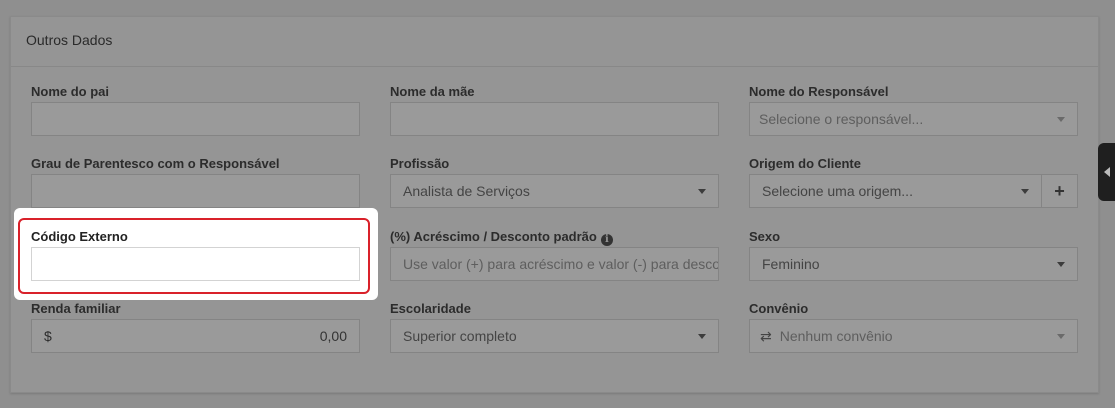 The image size is (1115, 408). What do you see at coordinates (333, 336) in the screenshot?
I see `renda-value: 0,00` at bounding box center [333, 336].